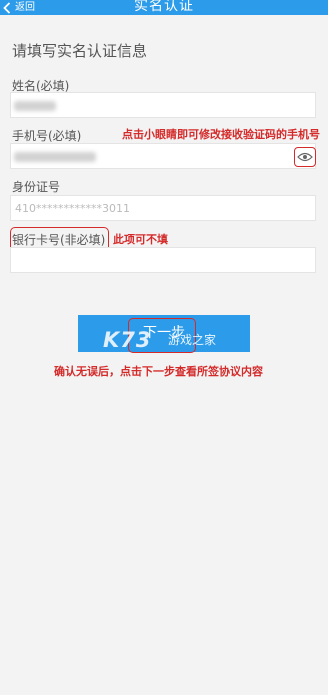 This screenshot has height=695, width=328. What do you see at coordinates (140, 239) in the screenshot?
I see `optional-hint-annotation: 此项可不填` at bounding box center [140, 239].